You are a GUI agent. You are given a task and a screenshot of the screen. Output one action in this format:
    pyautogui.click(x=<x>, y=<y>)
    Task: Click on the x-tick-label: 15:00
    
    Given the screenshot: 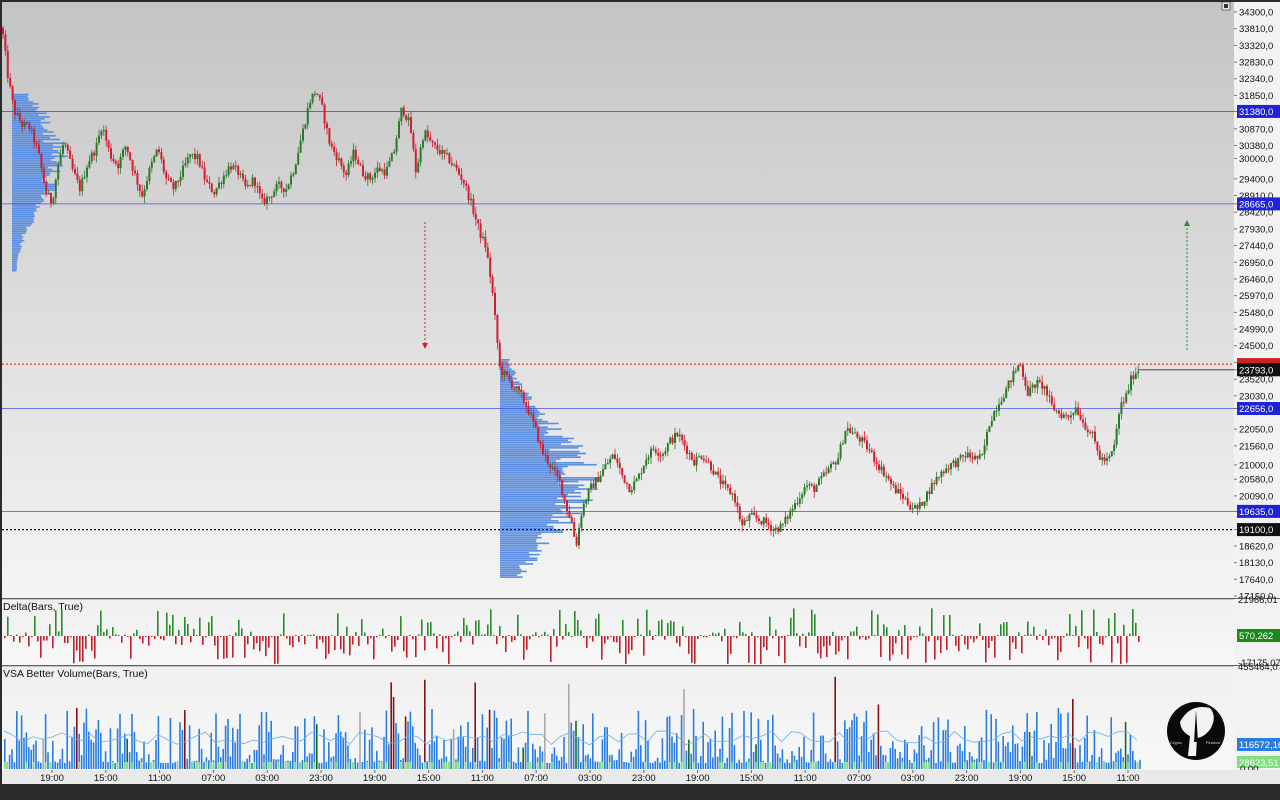 What is the action you would take?
    pyautogui.click(x=752, y=778)
    